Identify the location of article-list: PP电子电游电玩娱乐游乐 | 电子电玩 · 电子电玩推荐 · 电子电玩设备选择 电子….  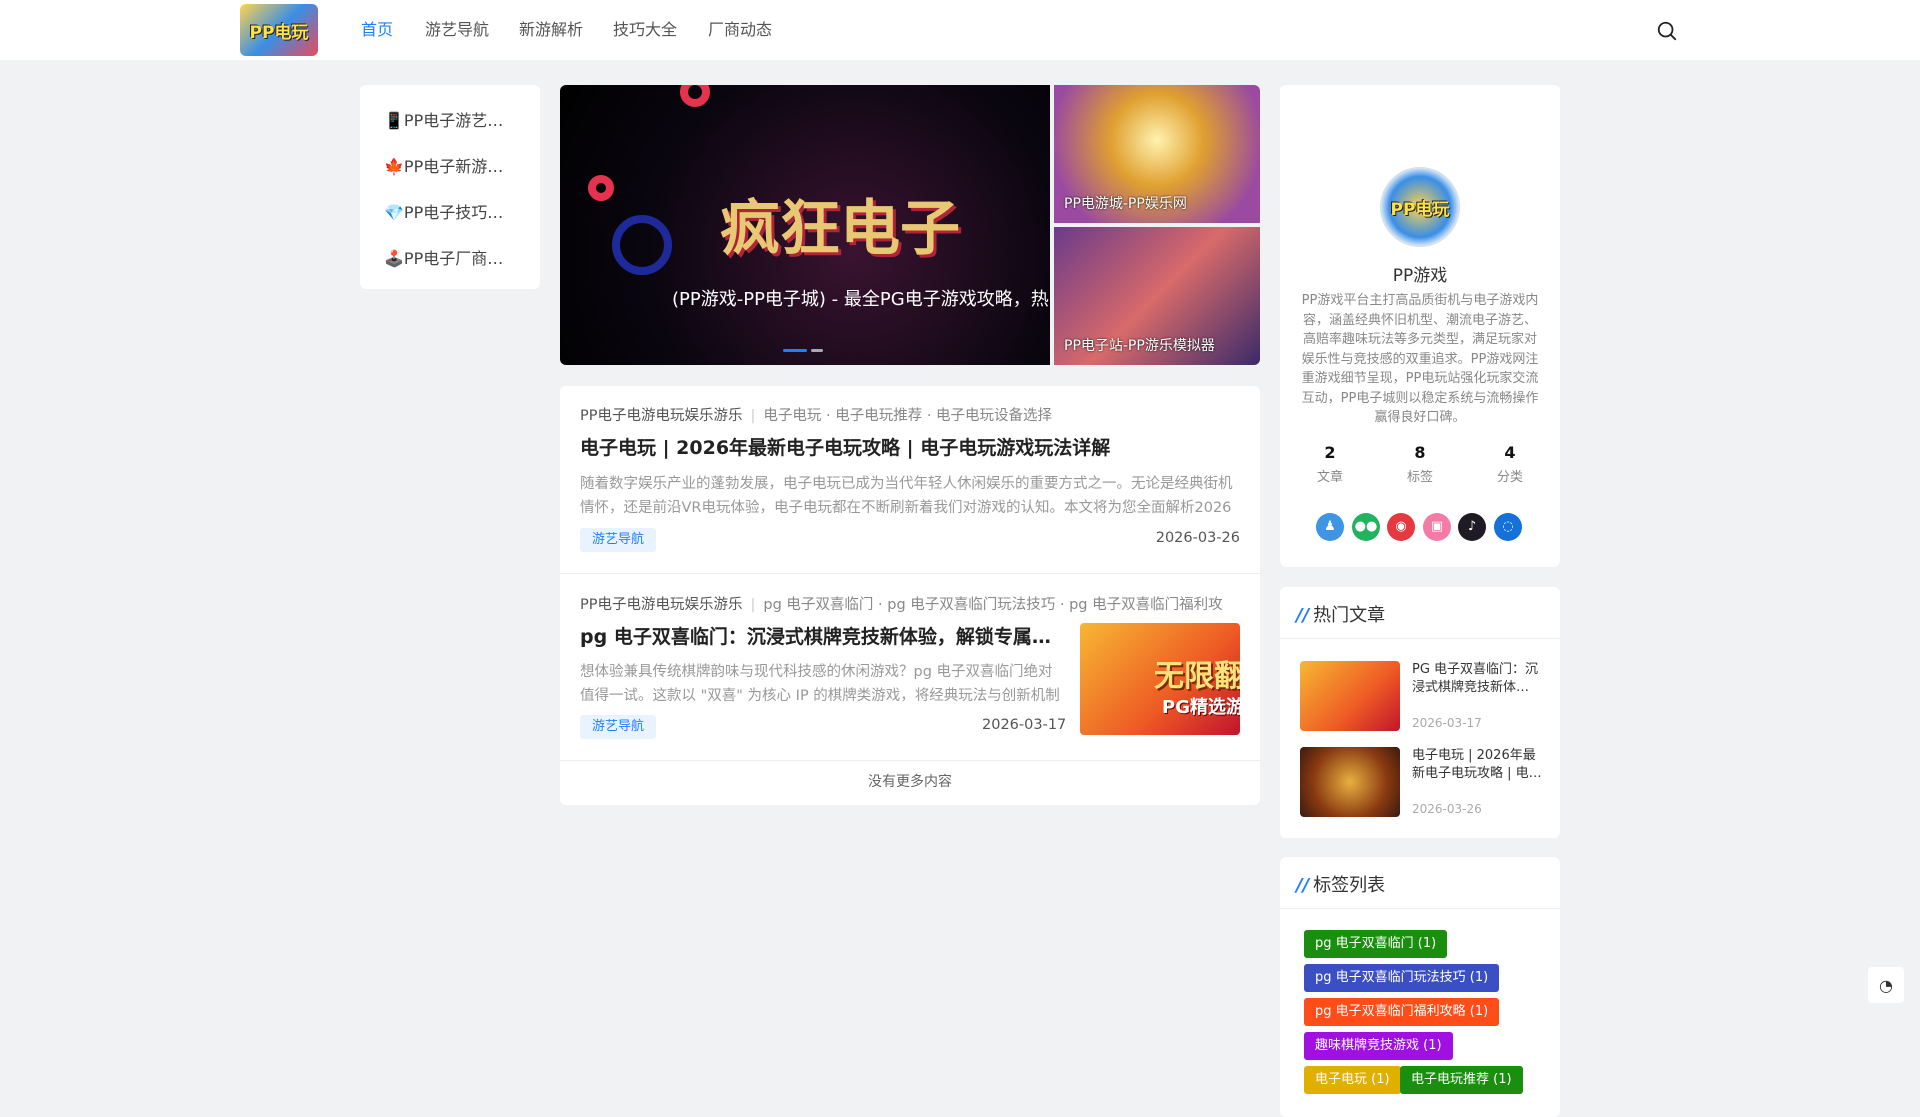
(910, 595).